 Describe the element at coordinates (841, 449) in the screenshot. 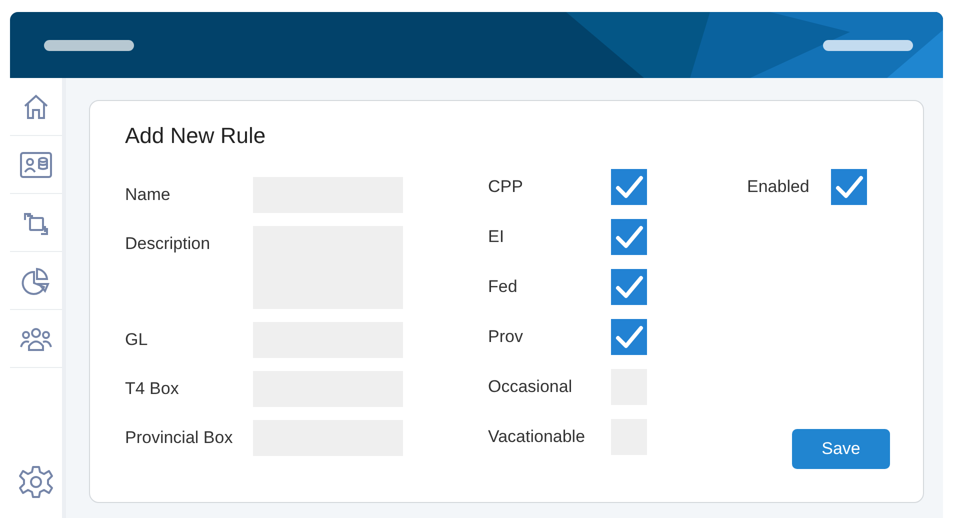

I see `save-button: Save` at that location.